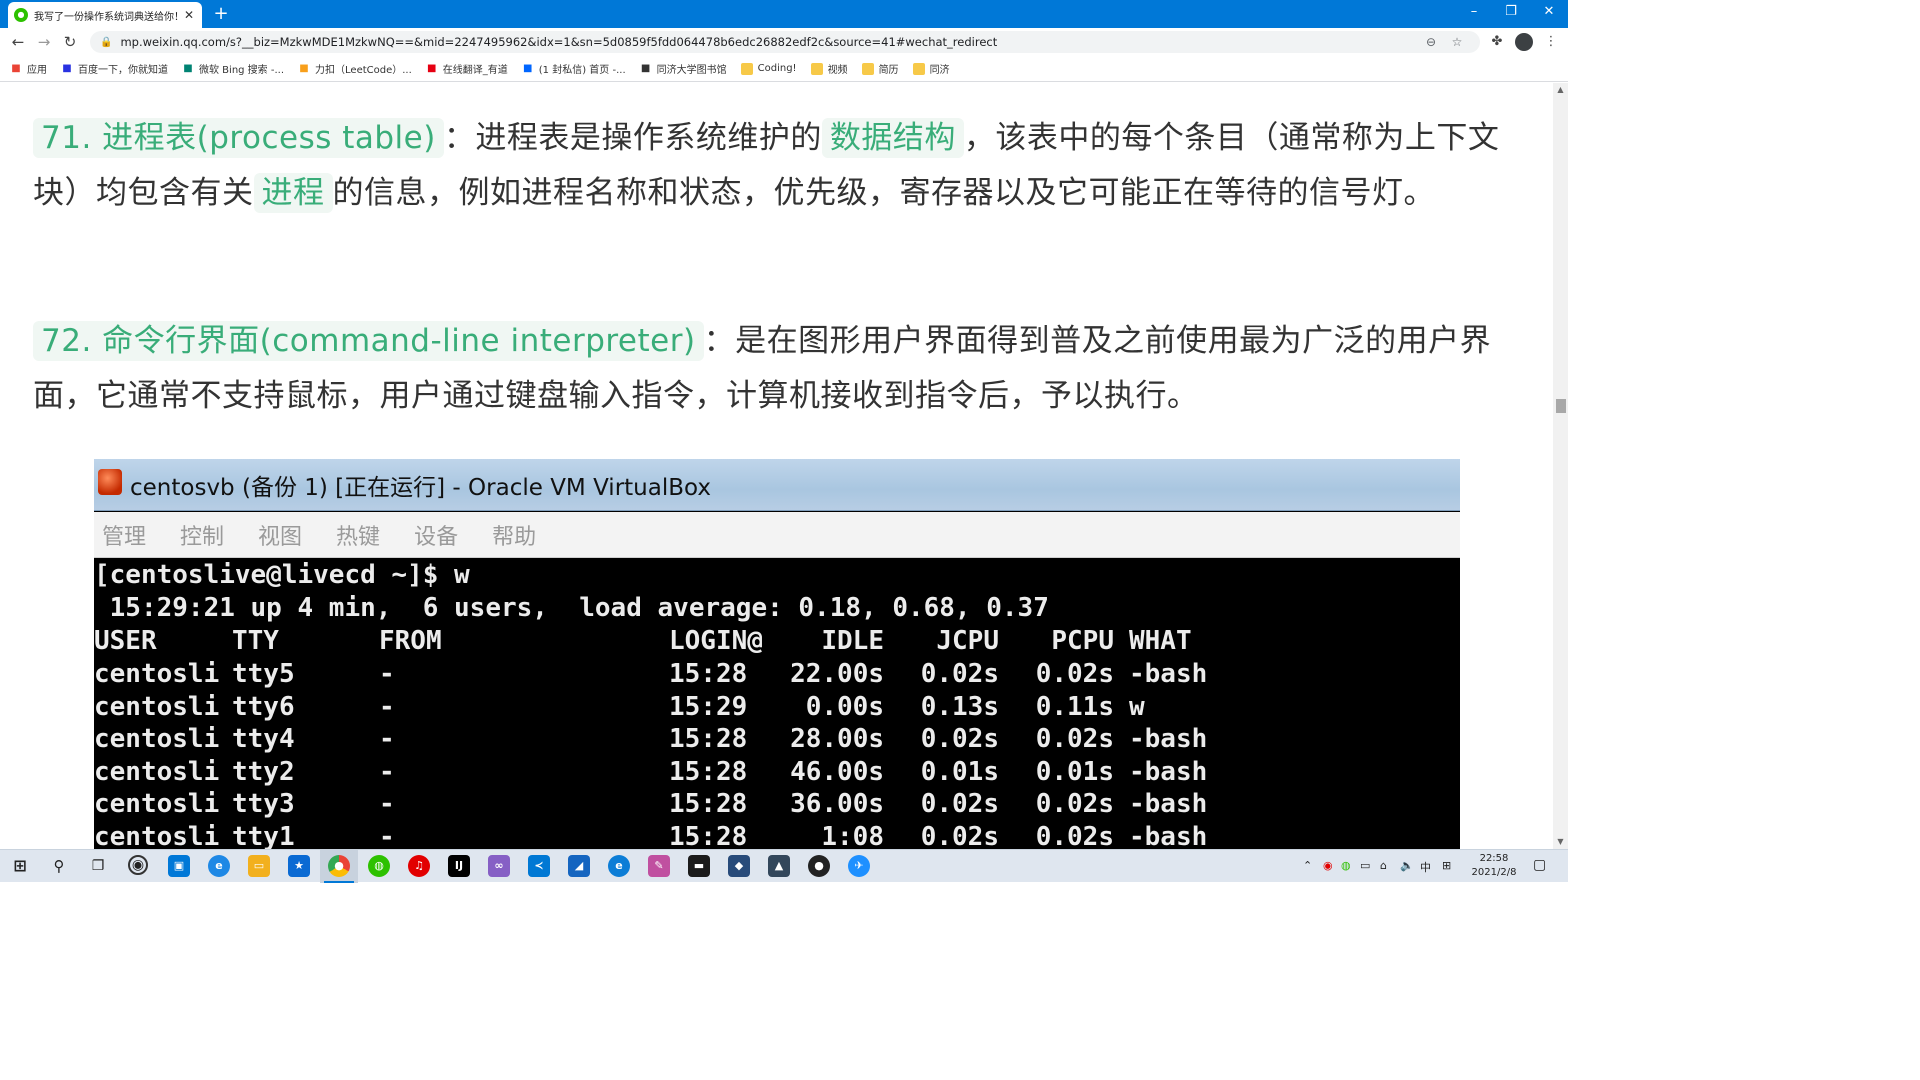 This screenshot has width=1920, height=1080. Describe the element at coordinates (1328, 865) in the screenshot. I see `tray-netease-icon: ◉` at that location.